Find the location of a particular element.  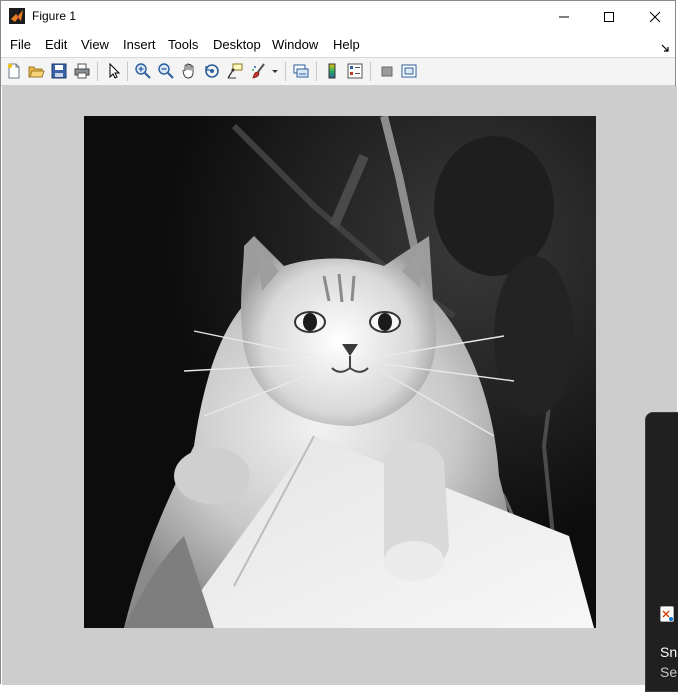

maximize-button is located at coordinates (609, 16).